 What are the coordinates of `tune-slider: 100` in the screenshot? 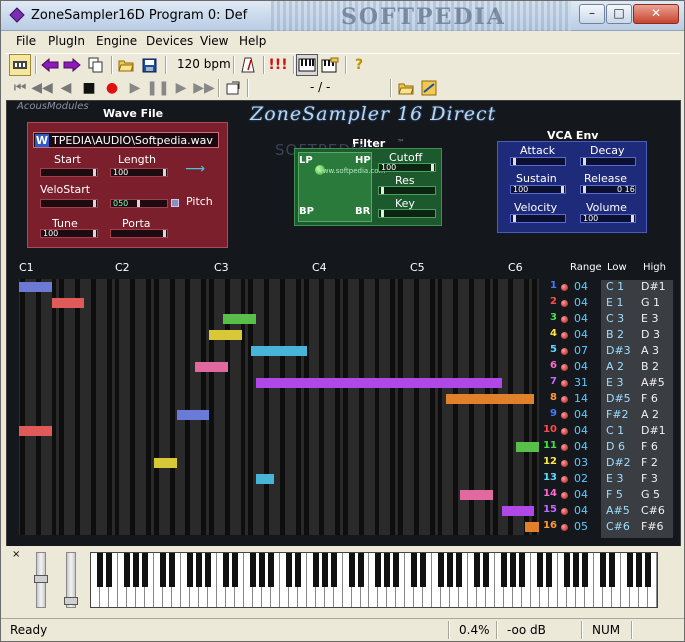 It's located at (69, 233).